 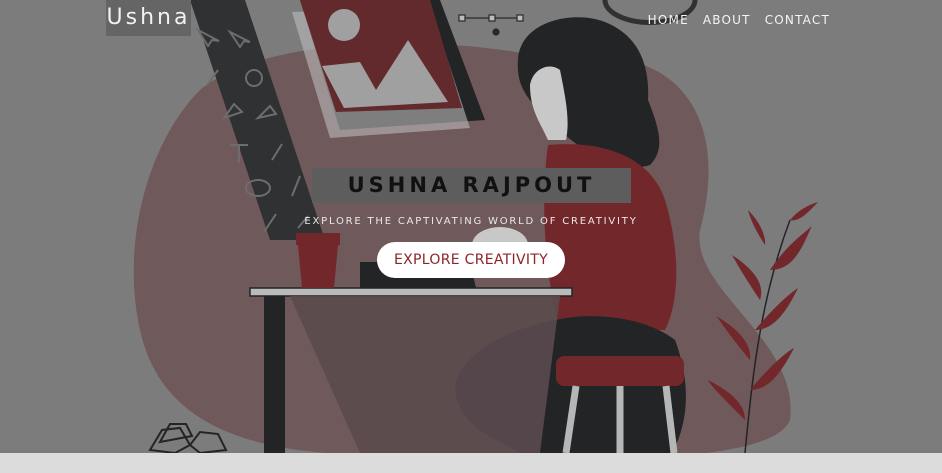 I want to click on nav-about: ABOUT, so click(x=727, y=20).